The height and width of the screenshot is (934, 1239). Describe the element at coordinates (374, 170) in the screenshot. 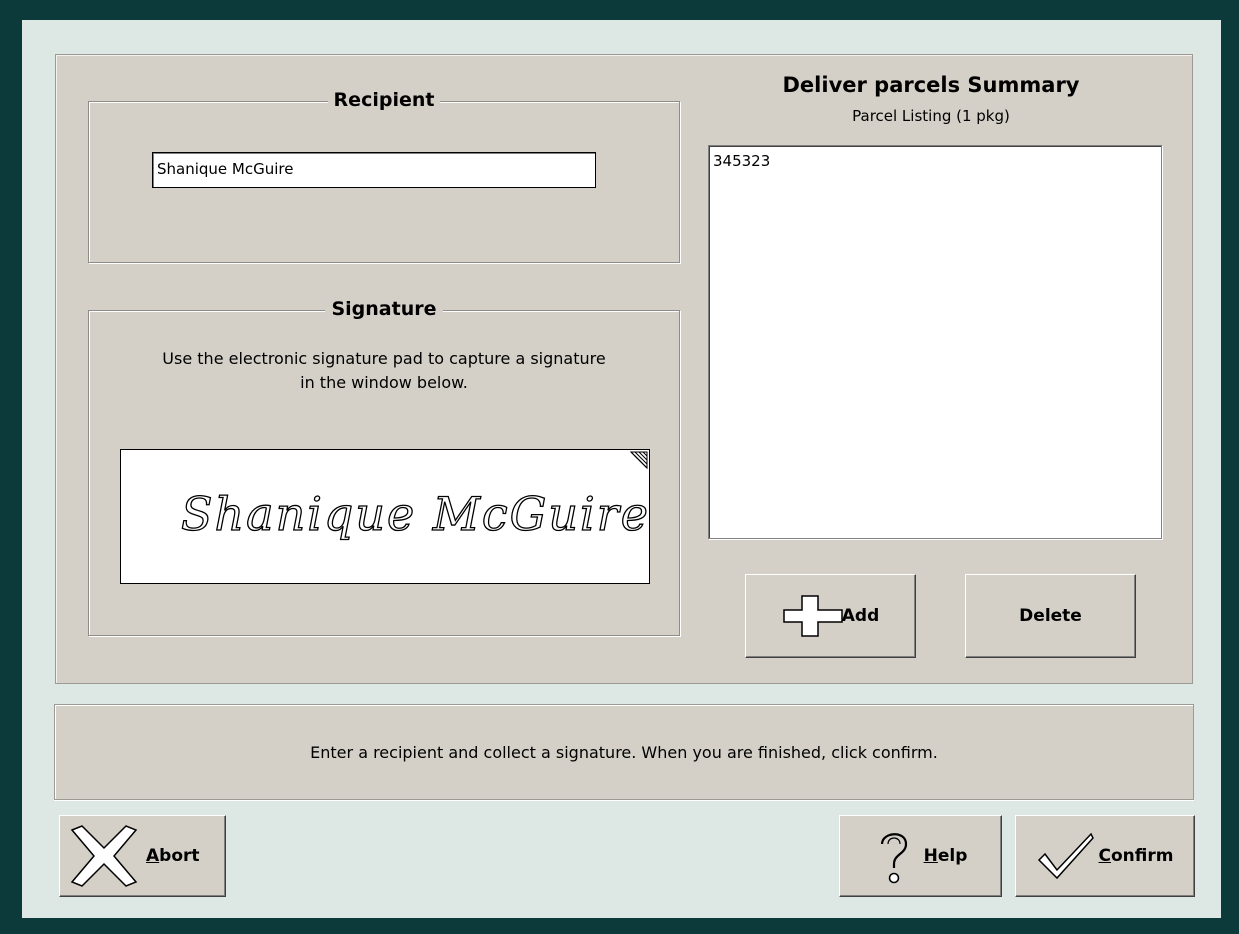

I see `recipient-name-input: Shanique McGuire` at that location.